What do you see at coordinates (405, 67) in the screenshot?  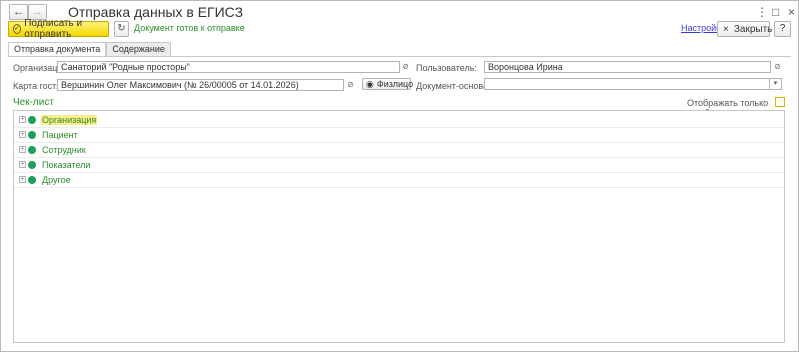 I see `organization-open-icon: ⊘` at bounding box center [405, 67].